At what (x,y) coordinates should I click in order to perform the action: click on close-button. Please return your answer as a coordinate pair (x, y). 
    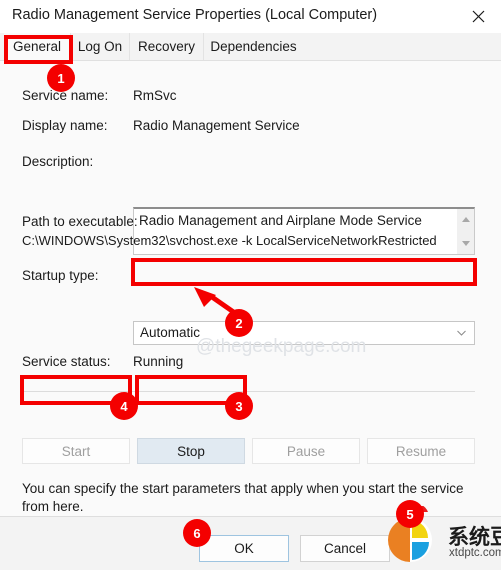
    Looking at the image, I should click on (478, 16).